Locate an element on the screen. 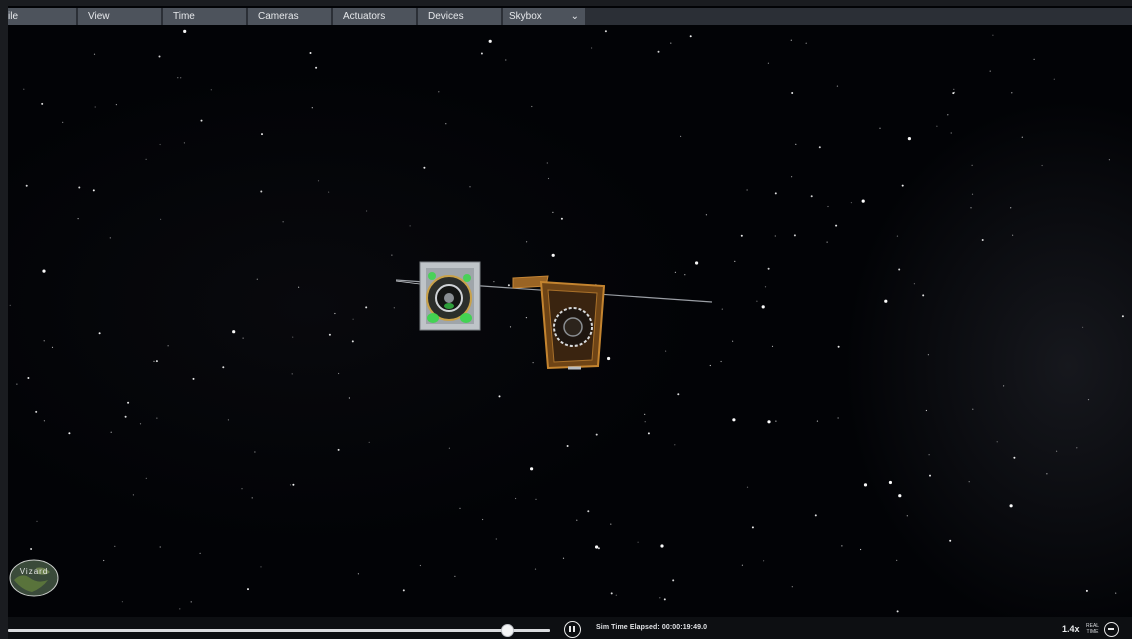 Image resolution: width=1132 pixels, height=639 pixels. menu-actuators: Actuators is located at coordinates (374, 16).